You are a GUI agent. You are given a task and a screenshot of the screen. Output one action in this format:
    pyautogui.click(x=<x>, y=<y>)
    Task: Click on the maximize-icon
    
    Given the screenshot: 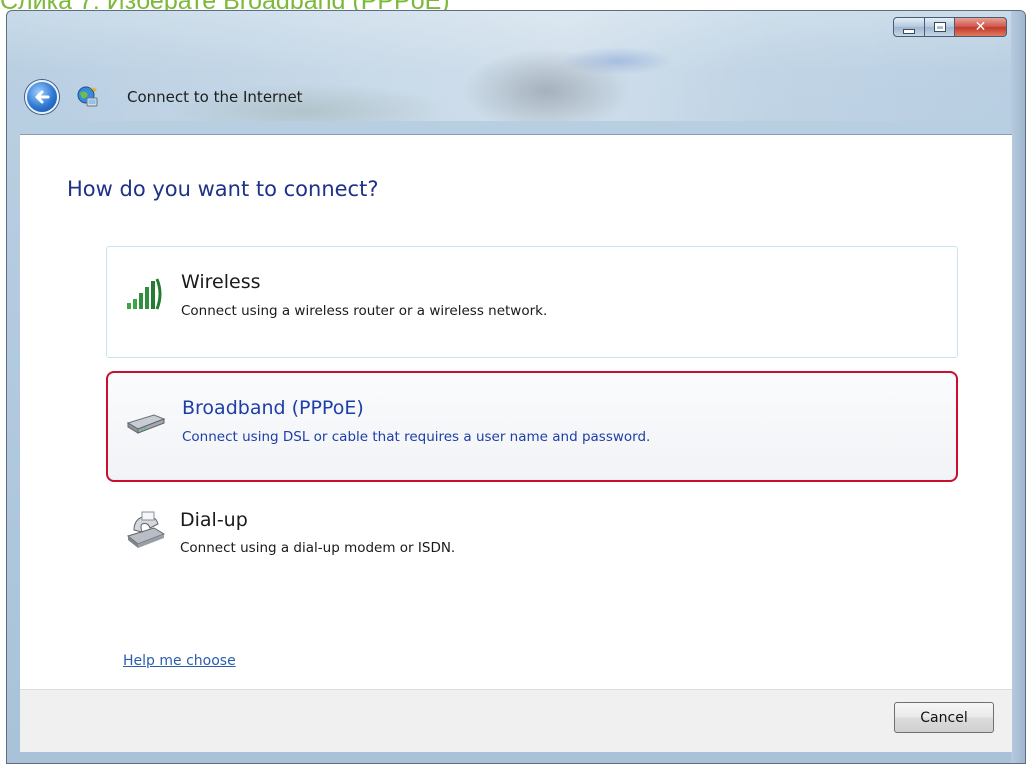 What is the action you would take?
    pyautogui.click(x=939, y=27)
    